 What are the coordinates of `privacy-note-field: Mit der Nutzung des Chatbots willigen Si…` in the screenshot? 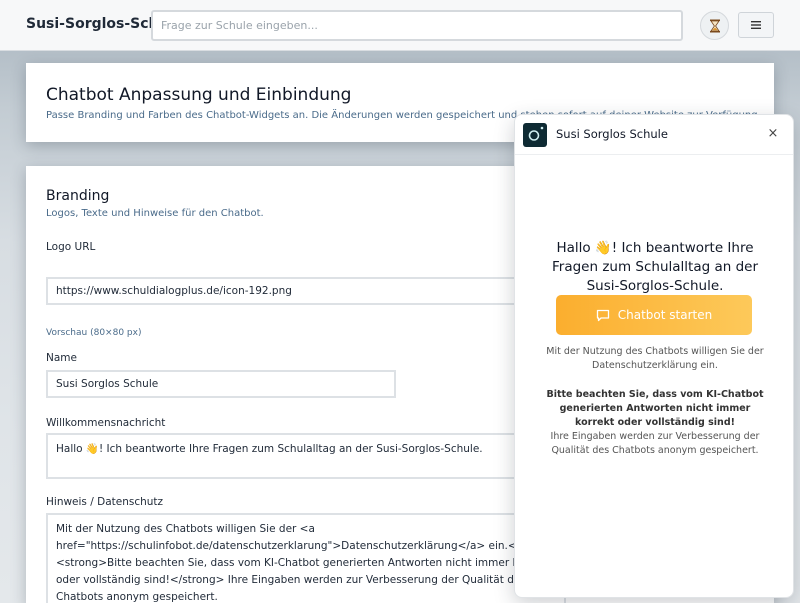 It's located at (306, 558).